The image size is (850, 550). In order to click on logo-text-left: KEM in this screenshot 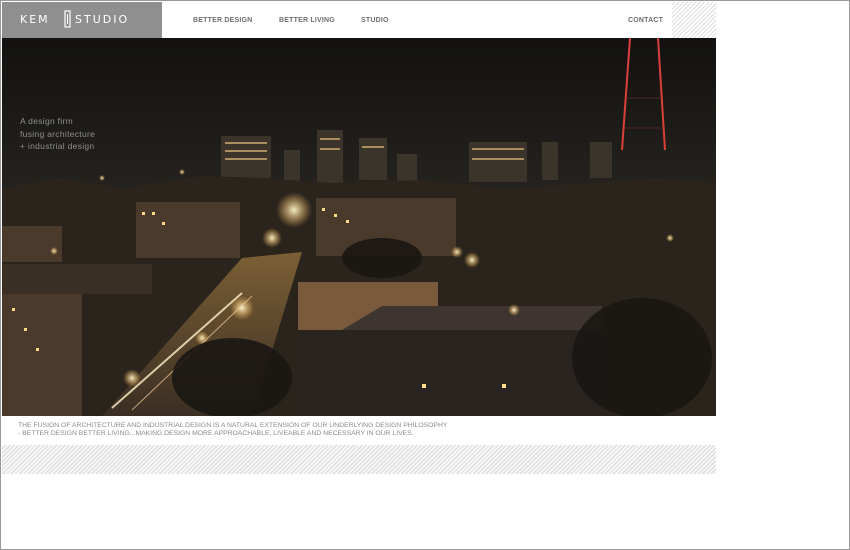, I will do `click(35, 19)`.